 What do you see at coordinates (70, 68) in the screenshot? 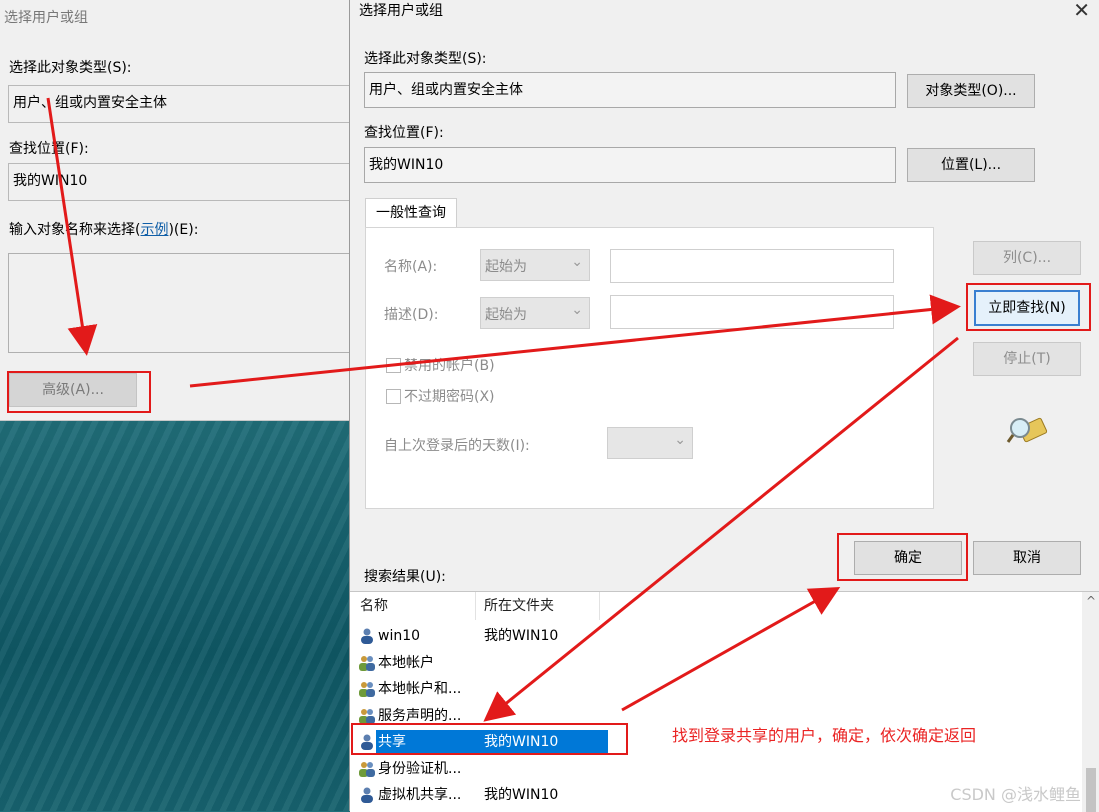
I see `back-object-type-label: 选择此对象类型(S):` at bounding box center [70, 68].